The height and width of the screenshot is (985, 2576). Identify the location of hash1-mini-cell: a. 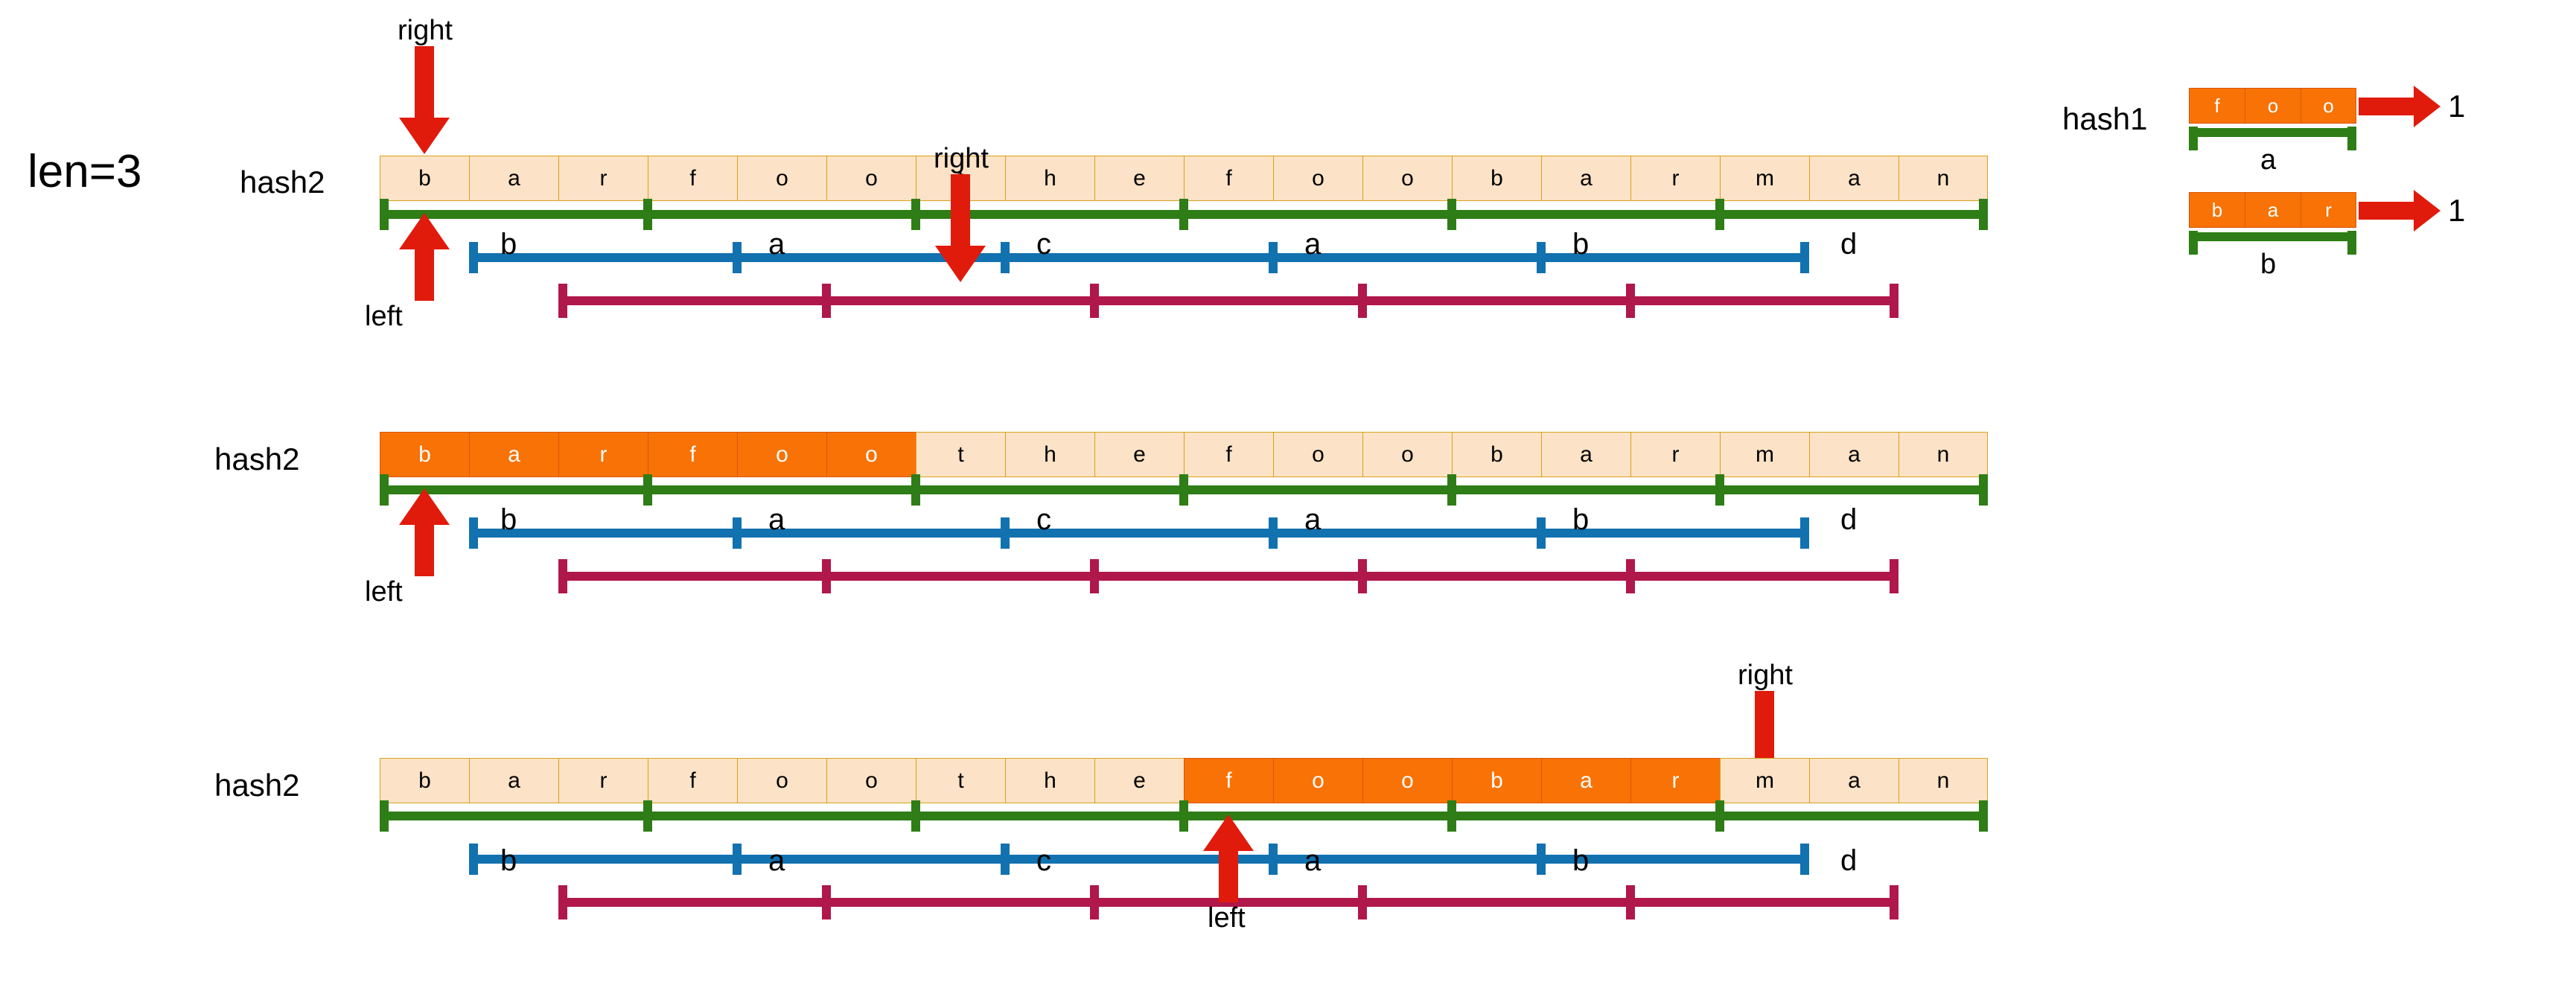
(2273, 210).